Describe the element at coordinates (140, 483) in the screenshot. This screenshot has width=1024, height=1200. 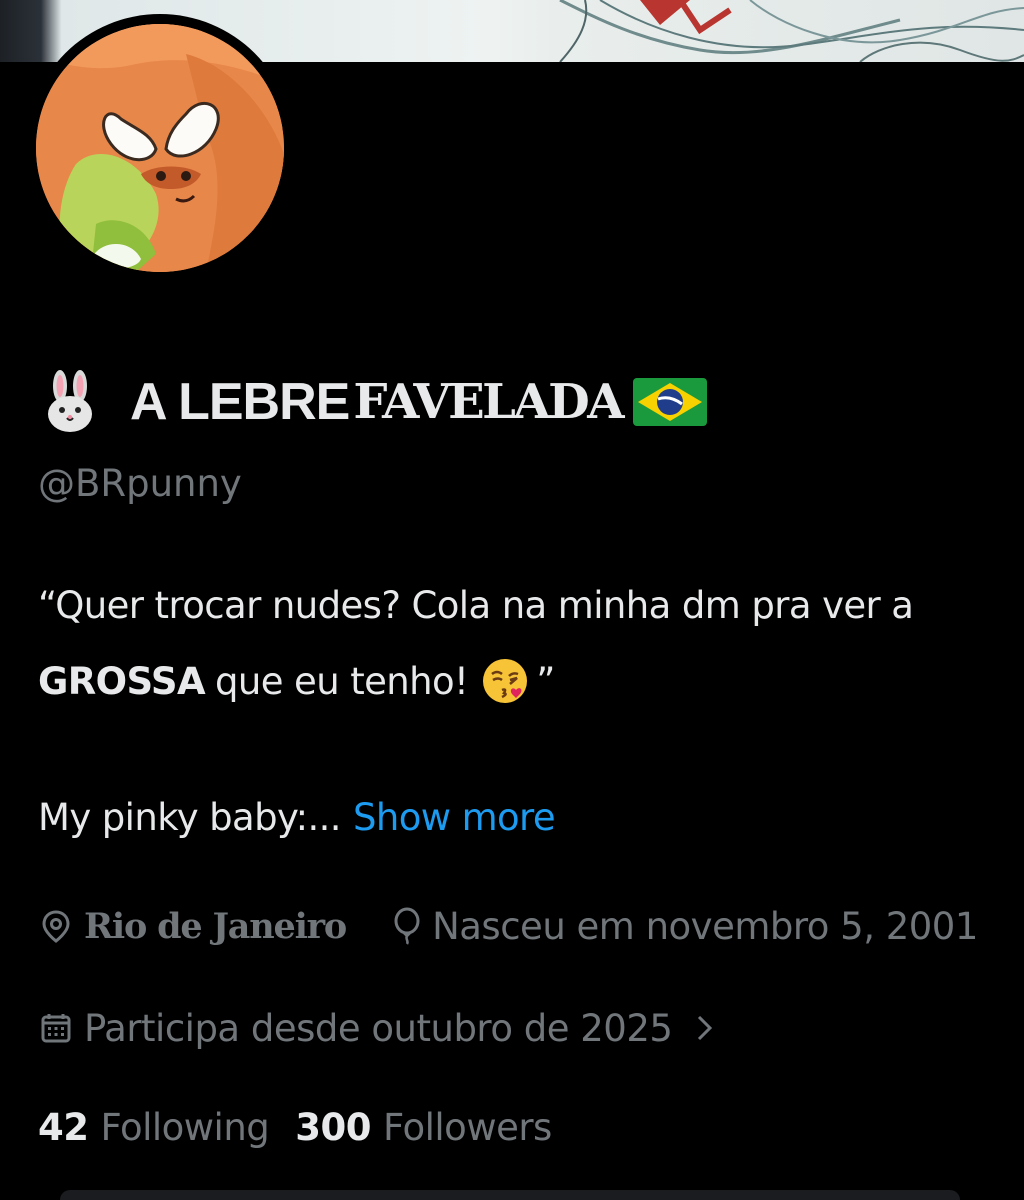
I see `username-handle: @BRpunny` at that location.